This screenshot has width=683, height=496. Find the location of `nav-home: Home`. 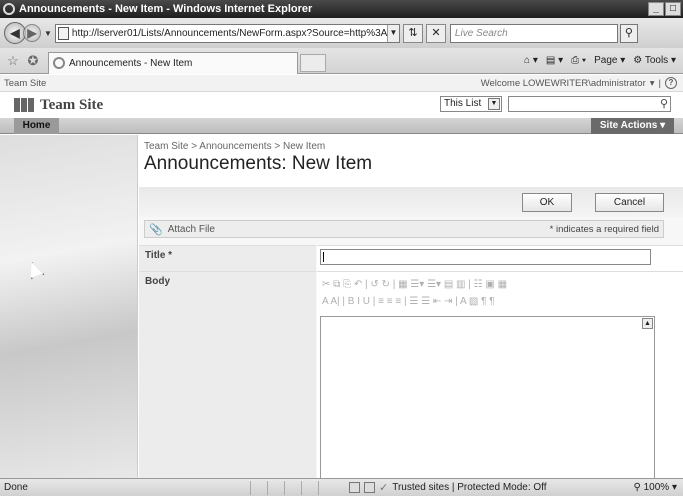

nav-home: Home is located at coordinates (36, 126).